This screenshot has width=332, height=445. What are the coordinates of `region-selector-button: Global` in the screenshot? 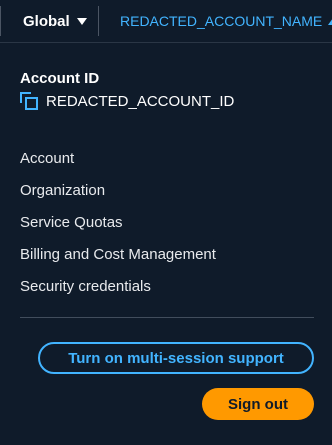 It's located at (49, 21).